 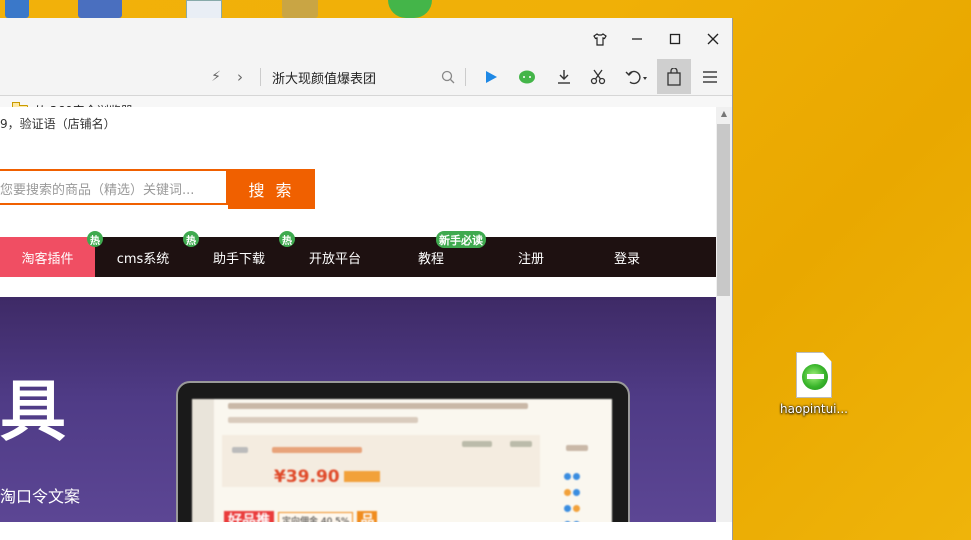 I want to click on product-tag: 品, so click(x=367, y=516).